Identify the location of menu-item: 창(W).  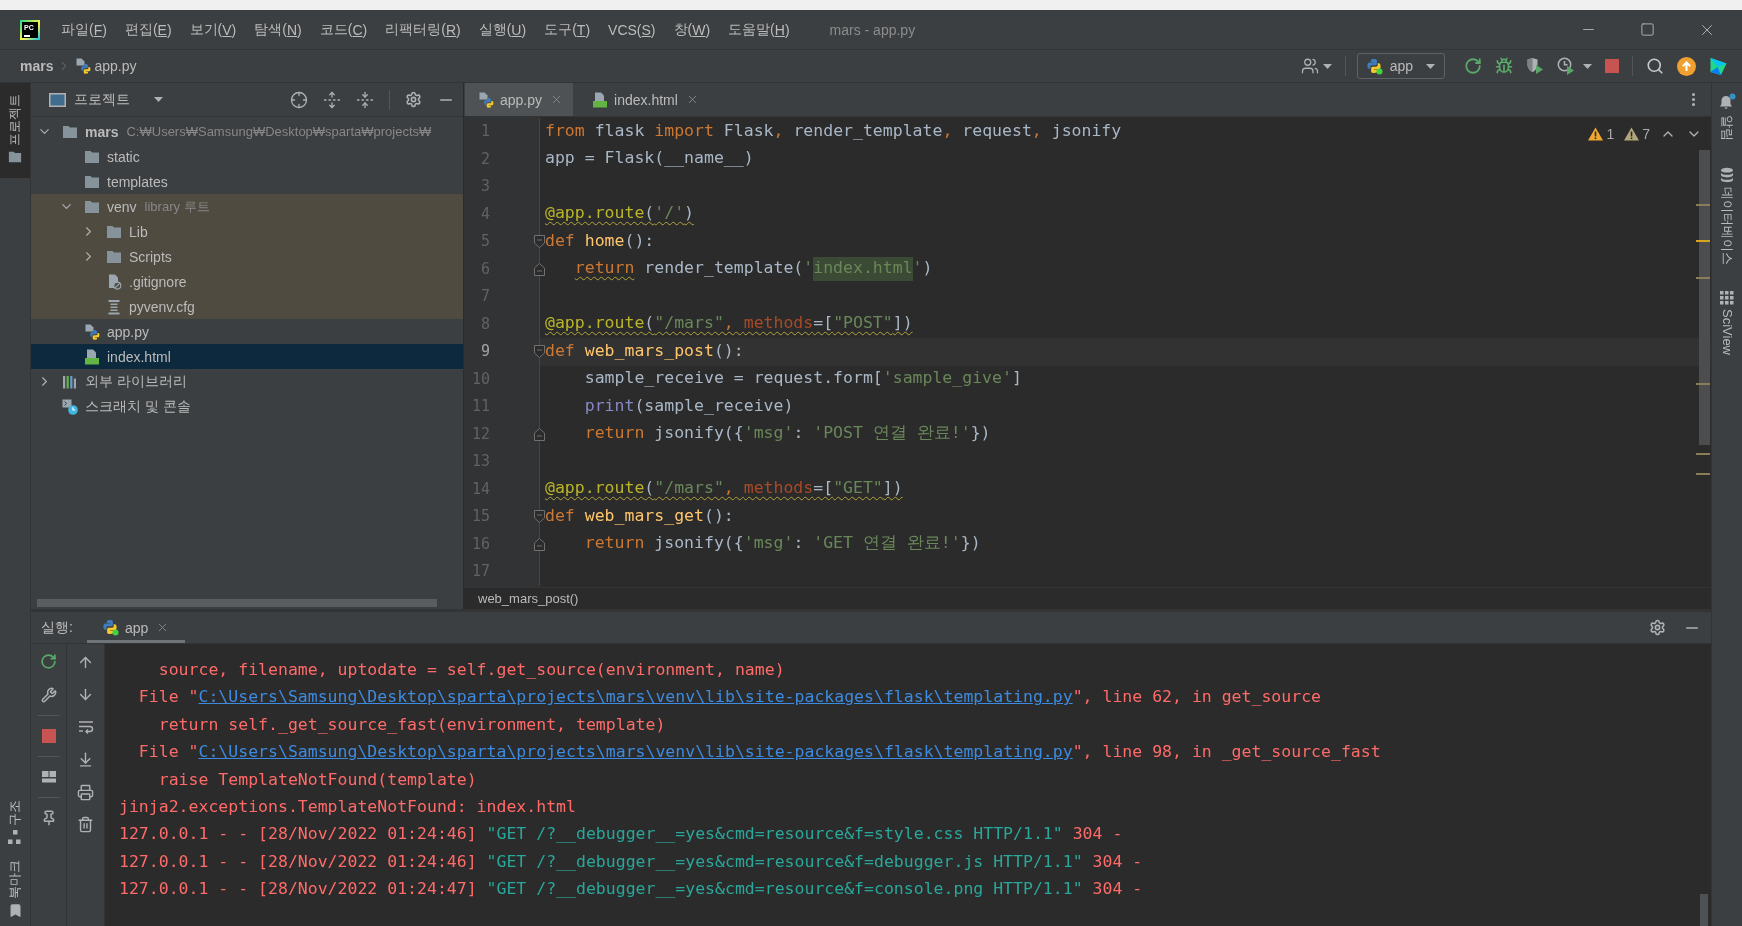
(692, 29).